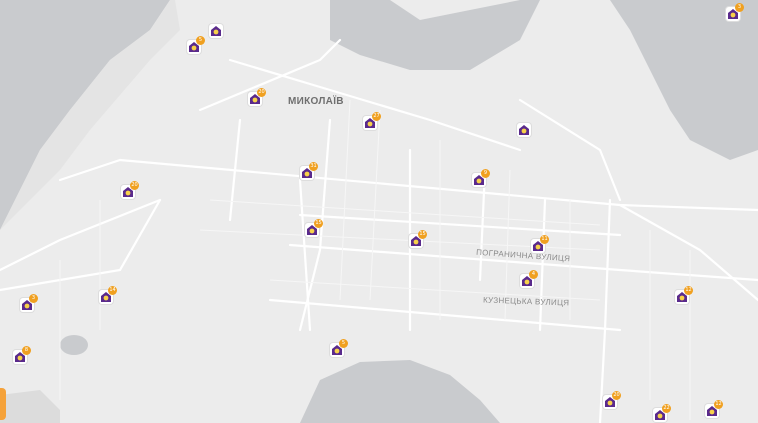 The height and width of the screenshot is (423, 758). What do you see at coordinates (108, 296) in the screenshot?
I see `map-marker: 14` at bounding box center [108, 296].